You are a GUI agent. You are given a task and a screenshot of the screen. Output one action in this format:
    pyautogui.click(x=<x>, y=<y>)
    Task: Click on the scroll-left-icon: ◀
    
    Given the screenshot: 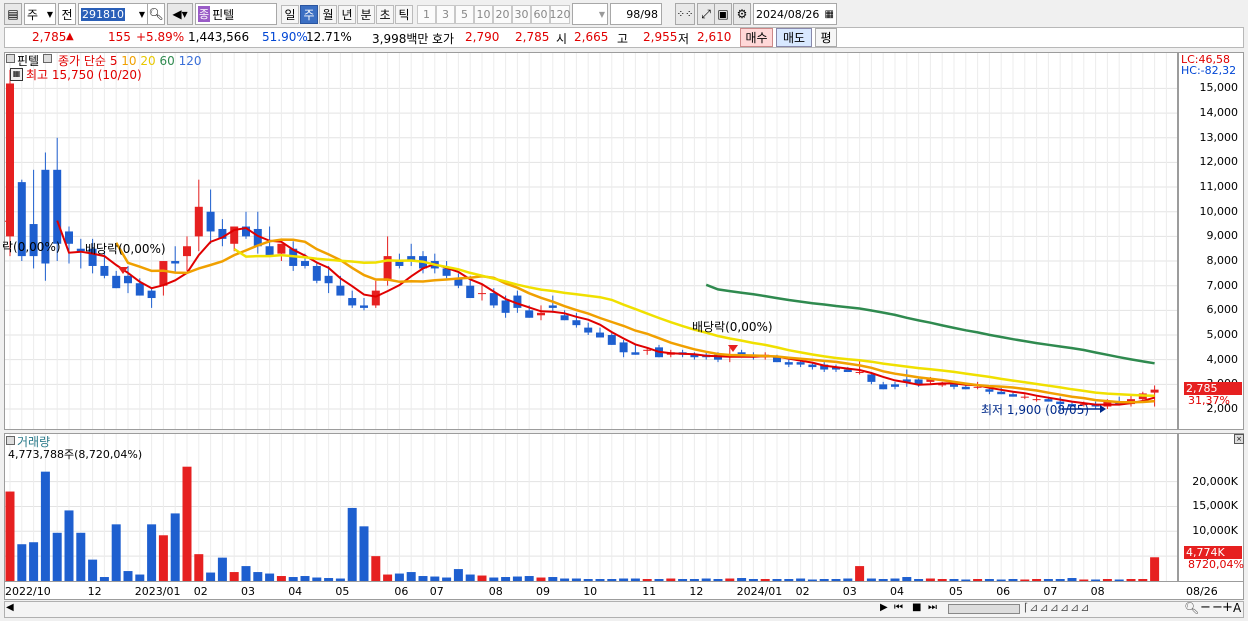 What is the action you would take?
    pyautogui.click(x=10, y=607)
    